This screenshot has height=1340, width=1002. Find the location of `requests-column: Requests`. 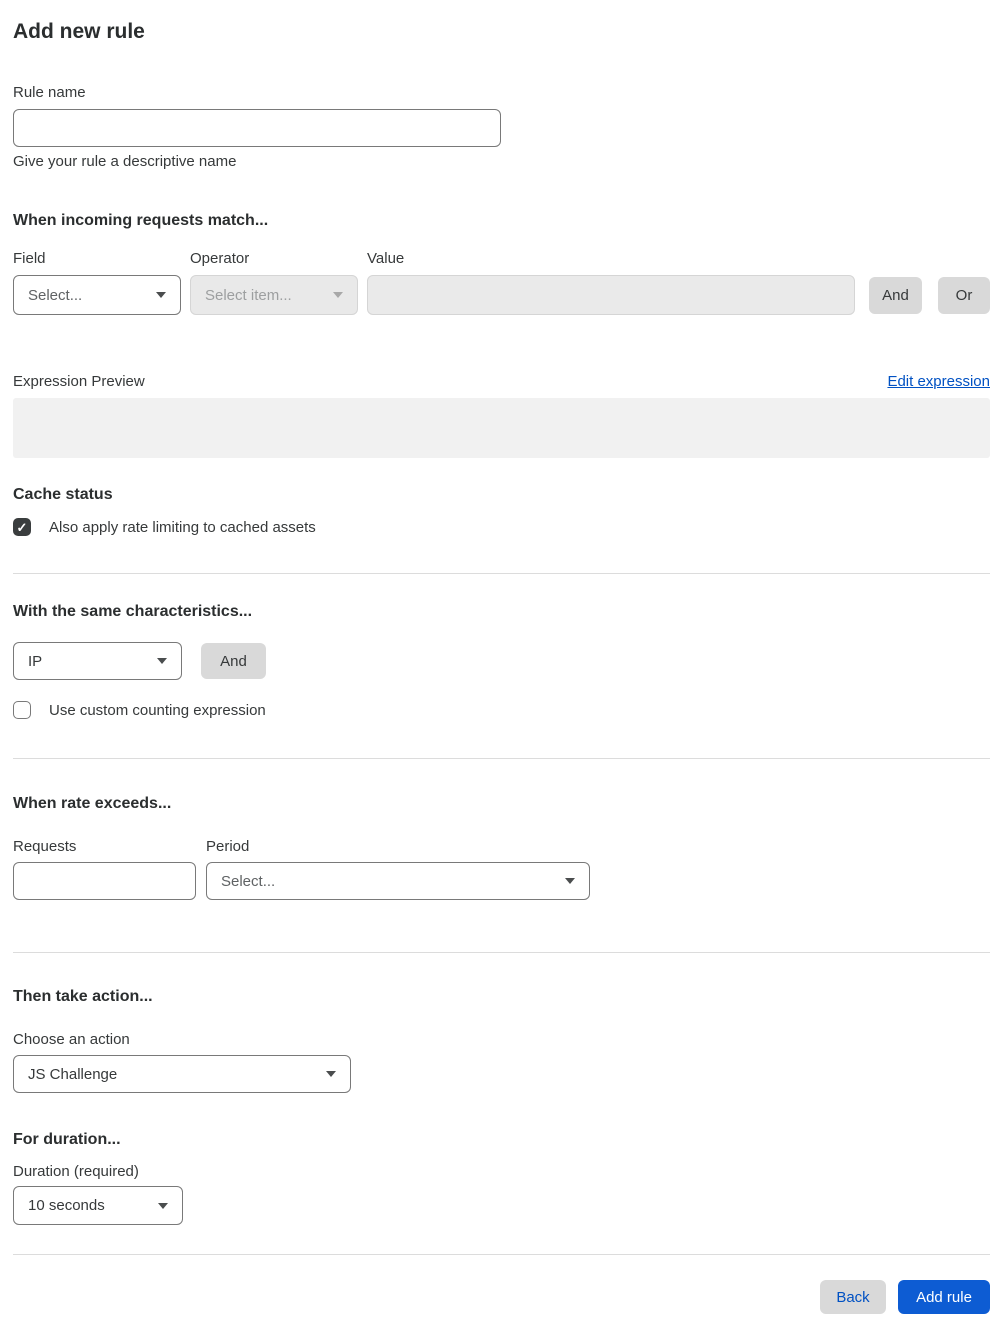

requests-column: Requests is located at coordinates (104, 869).